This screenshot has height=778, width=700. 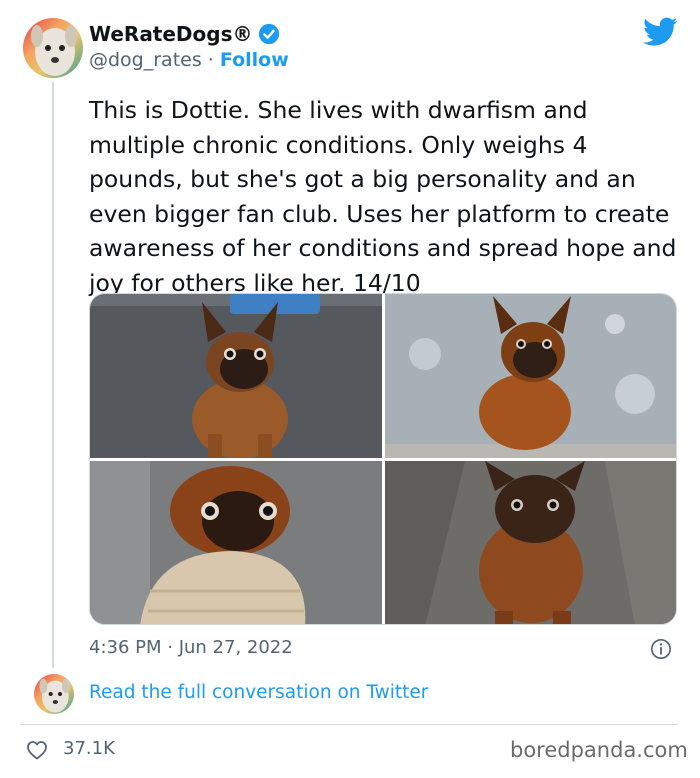 What do you see at coordinates (660, 32) in the screenshot?
I see `twitter-bird-icon` at bounding box center [660, 32].